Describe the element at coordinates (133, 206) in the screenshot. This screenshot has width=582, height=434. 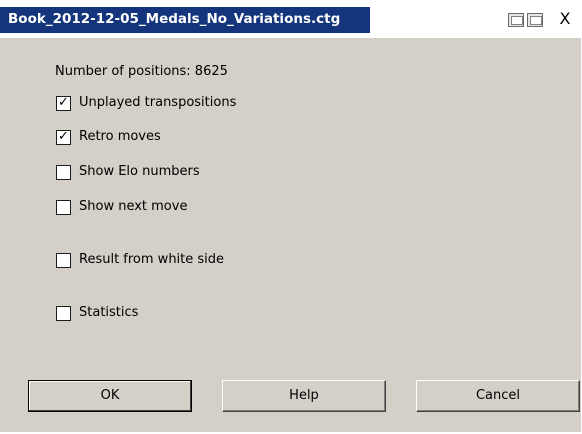
I see `option-label: Show next move` at that location.